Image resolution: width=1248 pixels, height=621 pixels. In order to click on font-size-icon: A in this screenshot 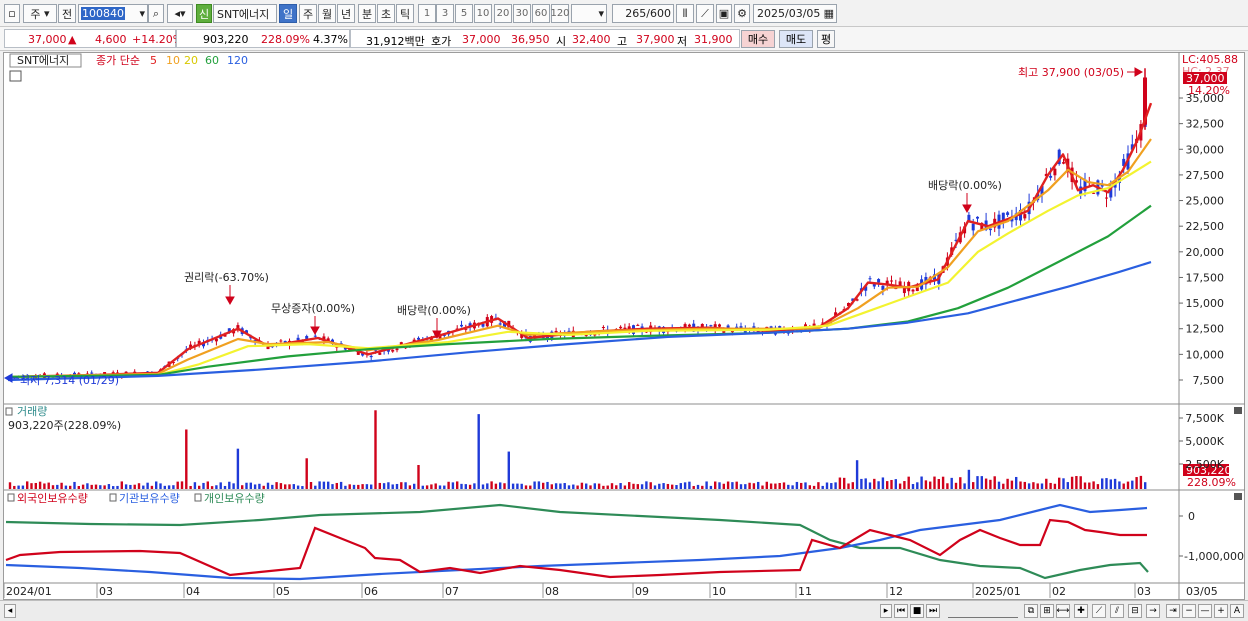, I will do `click(1237, 611)`.